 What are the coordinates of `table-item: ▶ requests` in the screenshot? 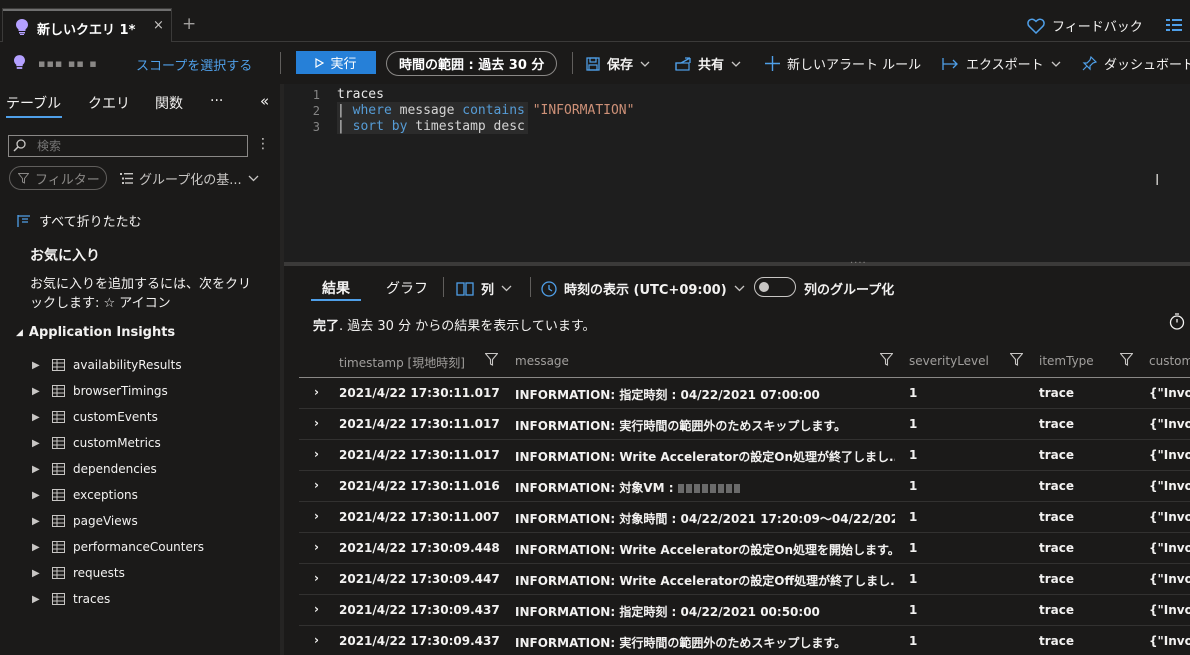 It's located at (78, 573).